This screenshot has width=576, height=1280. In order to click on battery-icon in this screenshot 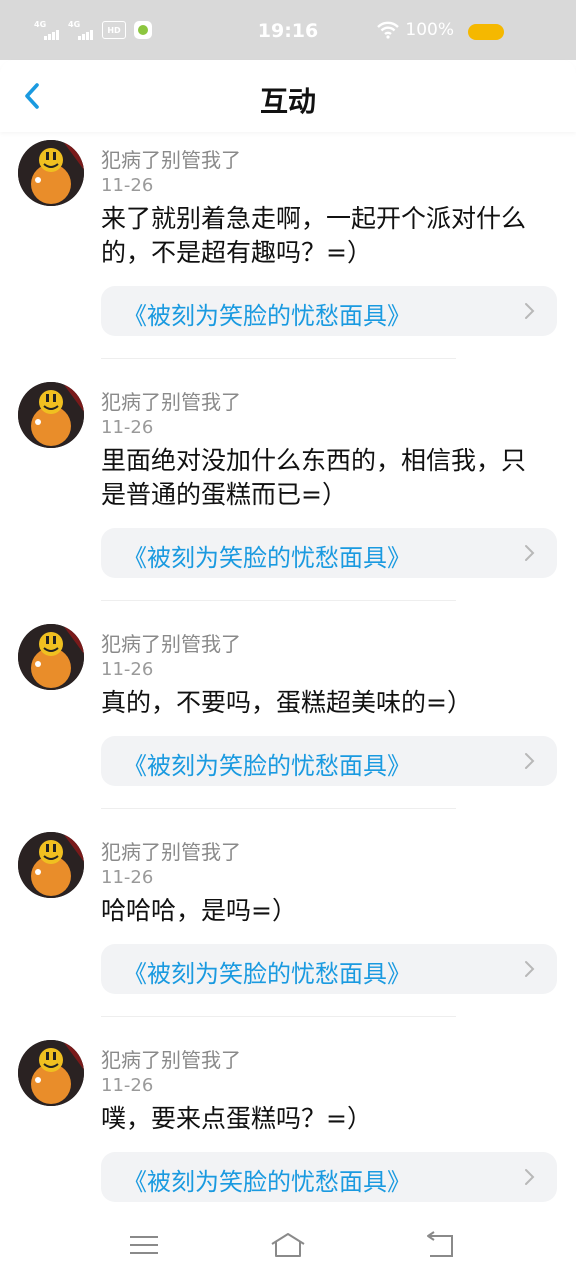, I will do `click(486, 32)`.